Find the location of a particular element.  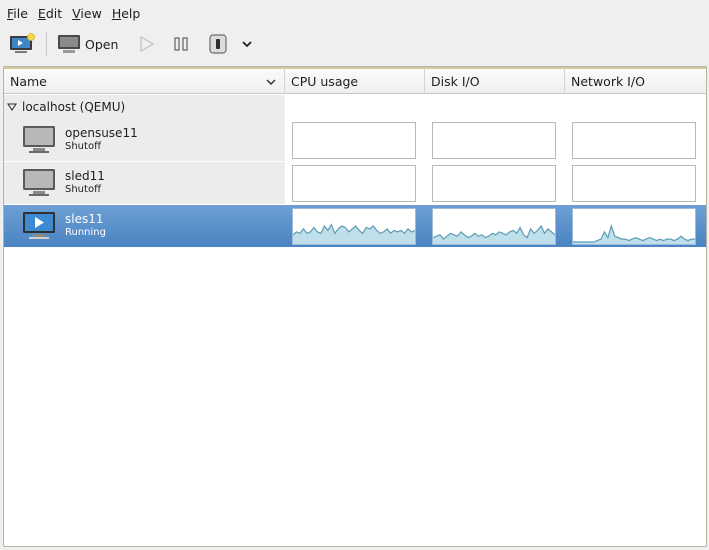

menu-file-label: ile is located at coordinates (20, 13).